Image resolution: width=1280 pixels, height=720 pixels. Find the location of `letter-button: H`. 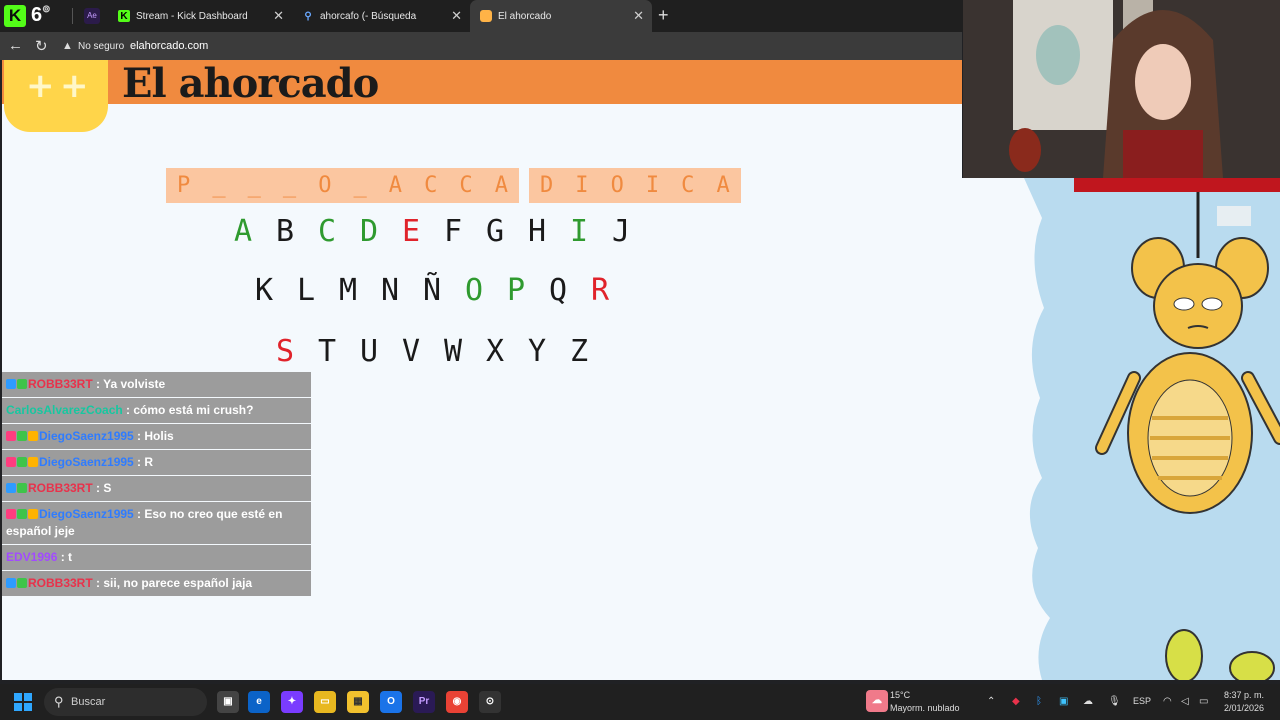

letter-button: H is located at coordinates (537, 231).